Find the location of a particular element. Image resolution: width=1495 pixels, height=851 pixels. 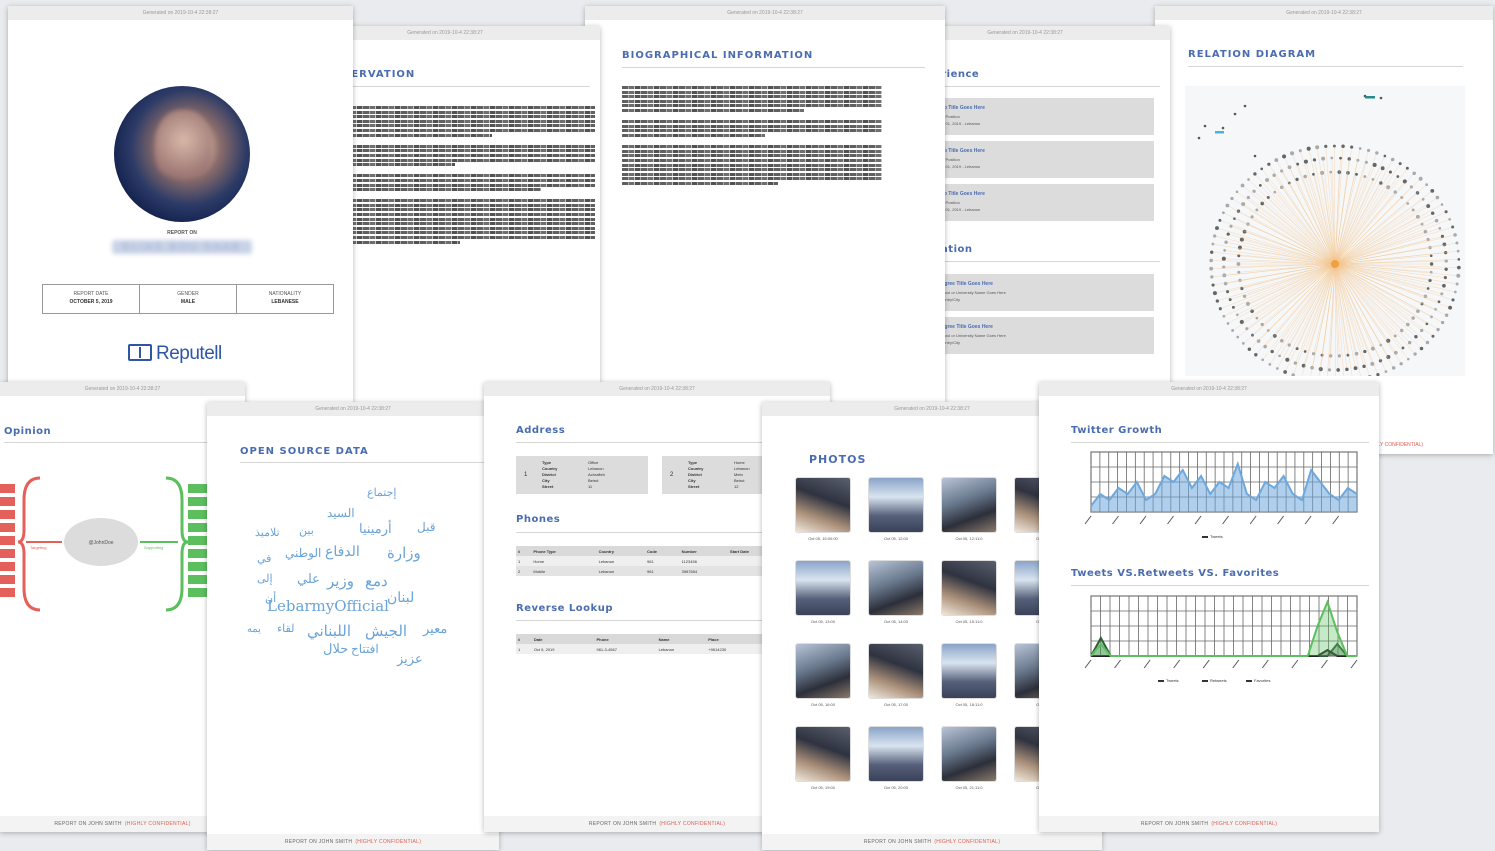

cloud-word: يمه is located at coordinates (254, 629).